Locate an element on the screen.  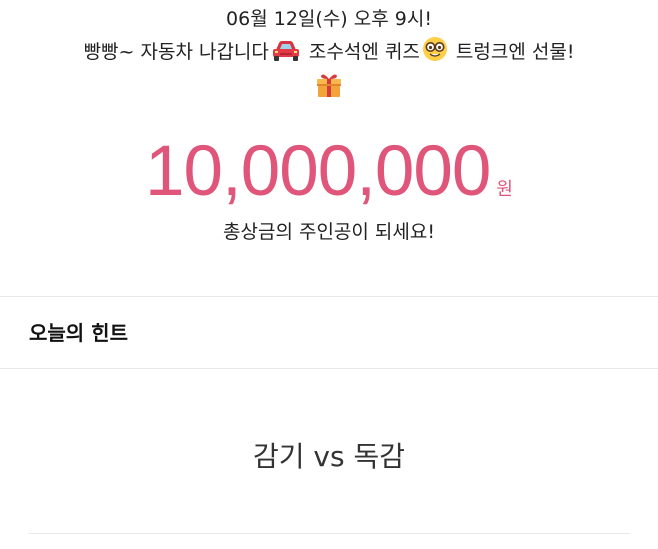
announcement-message: 빵빵~ 자동차 나갑니다 조수석엔 퀴즈 트렁크엔 선물! is located at coordinates (329, 52).